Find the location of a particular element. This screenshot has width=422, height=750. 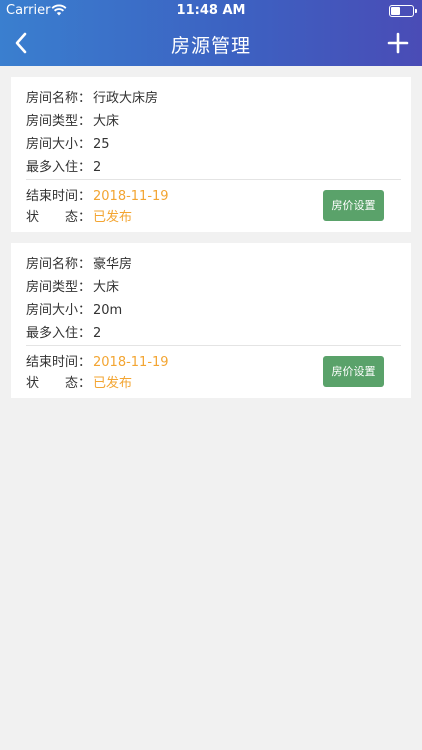

room-name-value: 行政大床房 is located at coordinates (126, 98).